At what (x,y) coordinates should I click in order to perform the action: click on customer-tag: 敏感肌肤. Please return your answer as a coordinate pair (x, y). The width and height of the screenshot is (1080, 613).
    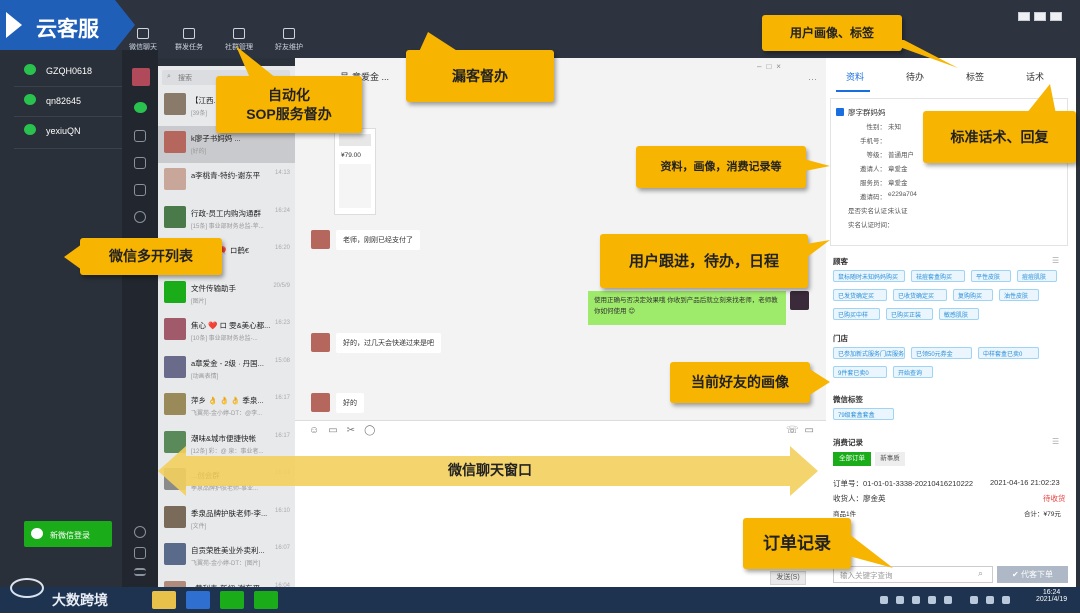
    Looking at the image, I should click on (959, 314).